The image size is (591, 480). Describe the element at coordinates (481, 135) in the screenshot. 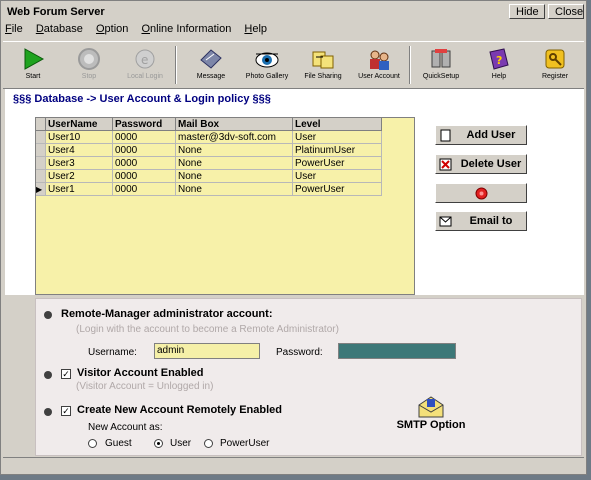

I see `add-user-button: Add User` at that location.